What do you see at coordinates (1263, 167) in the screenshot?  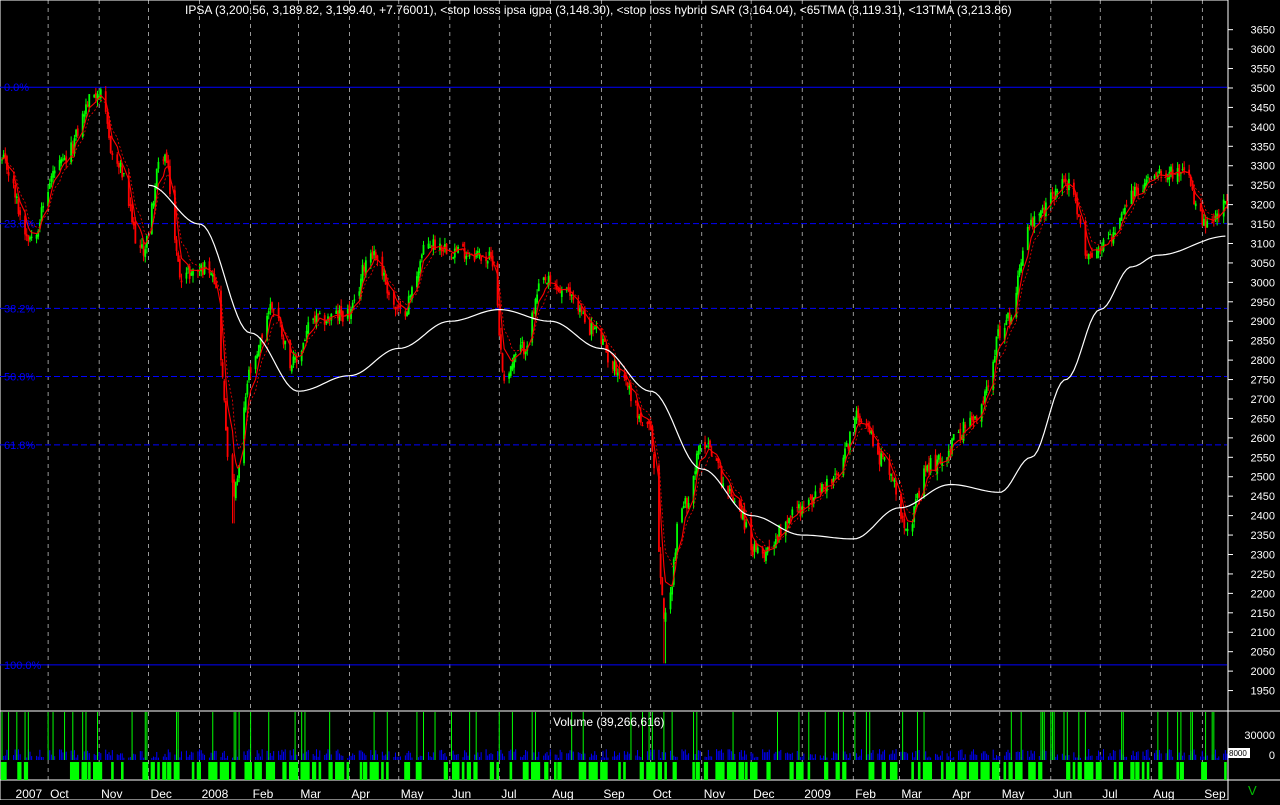 I see `price-tick-label: 3300` at bounding box center [1263, 167].